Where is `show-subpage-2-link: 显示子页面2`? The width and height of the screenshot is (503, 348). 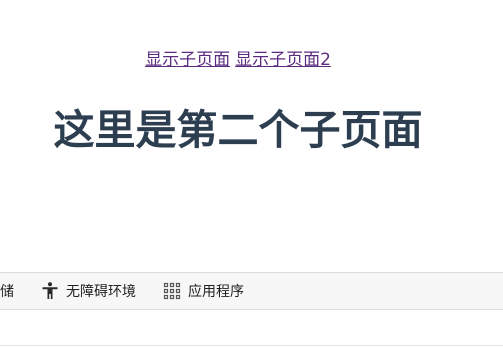 show-subpage-2-link: 显示子页面2 is located at coordinates (283, 60).